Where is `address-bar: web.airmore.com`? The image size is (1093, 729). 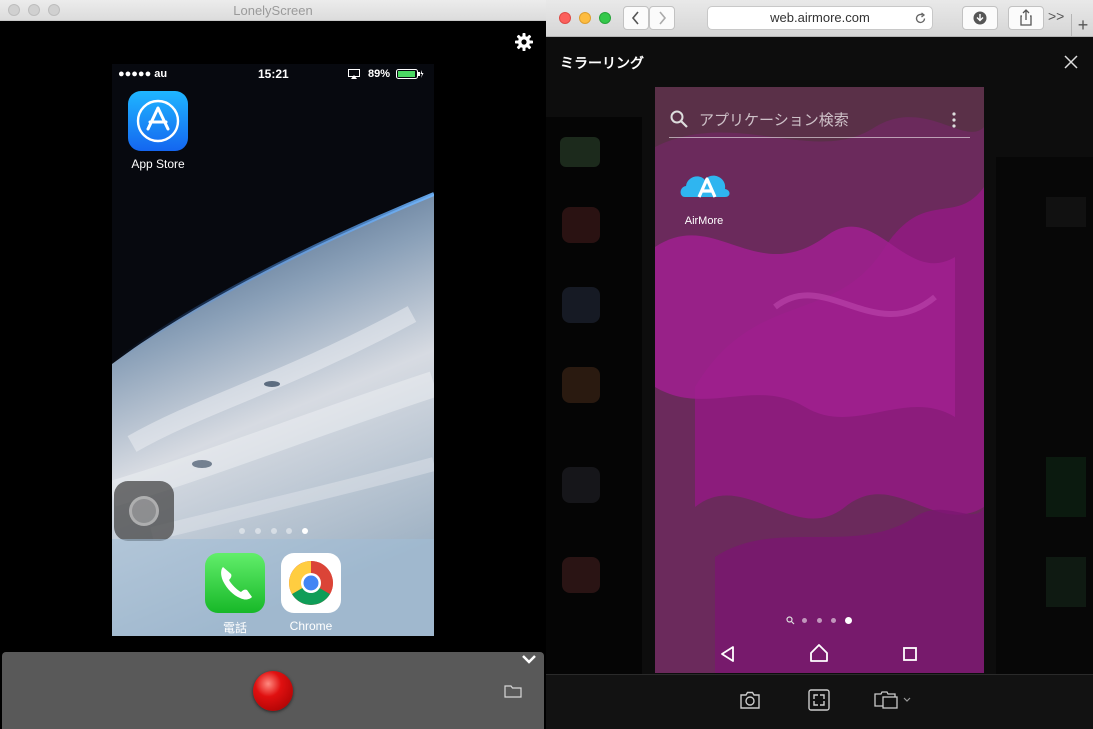 address-bar: web.airmore.com is located at coordinates (820, 18).